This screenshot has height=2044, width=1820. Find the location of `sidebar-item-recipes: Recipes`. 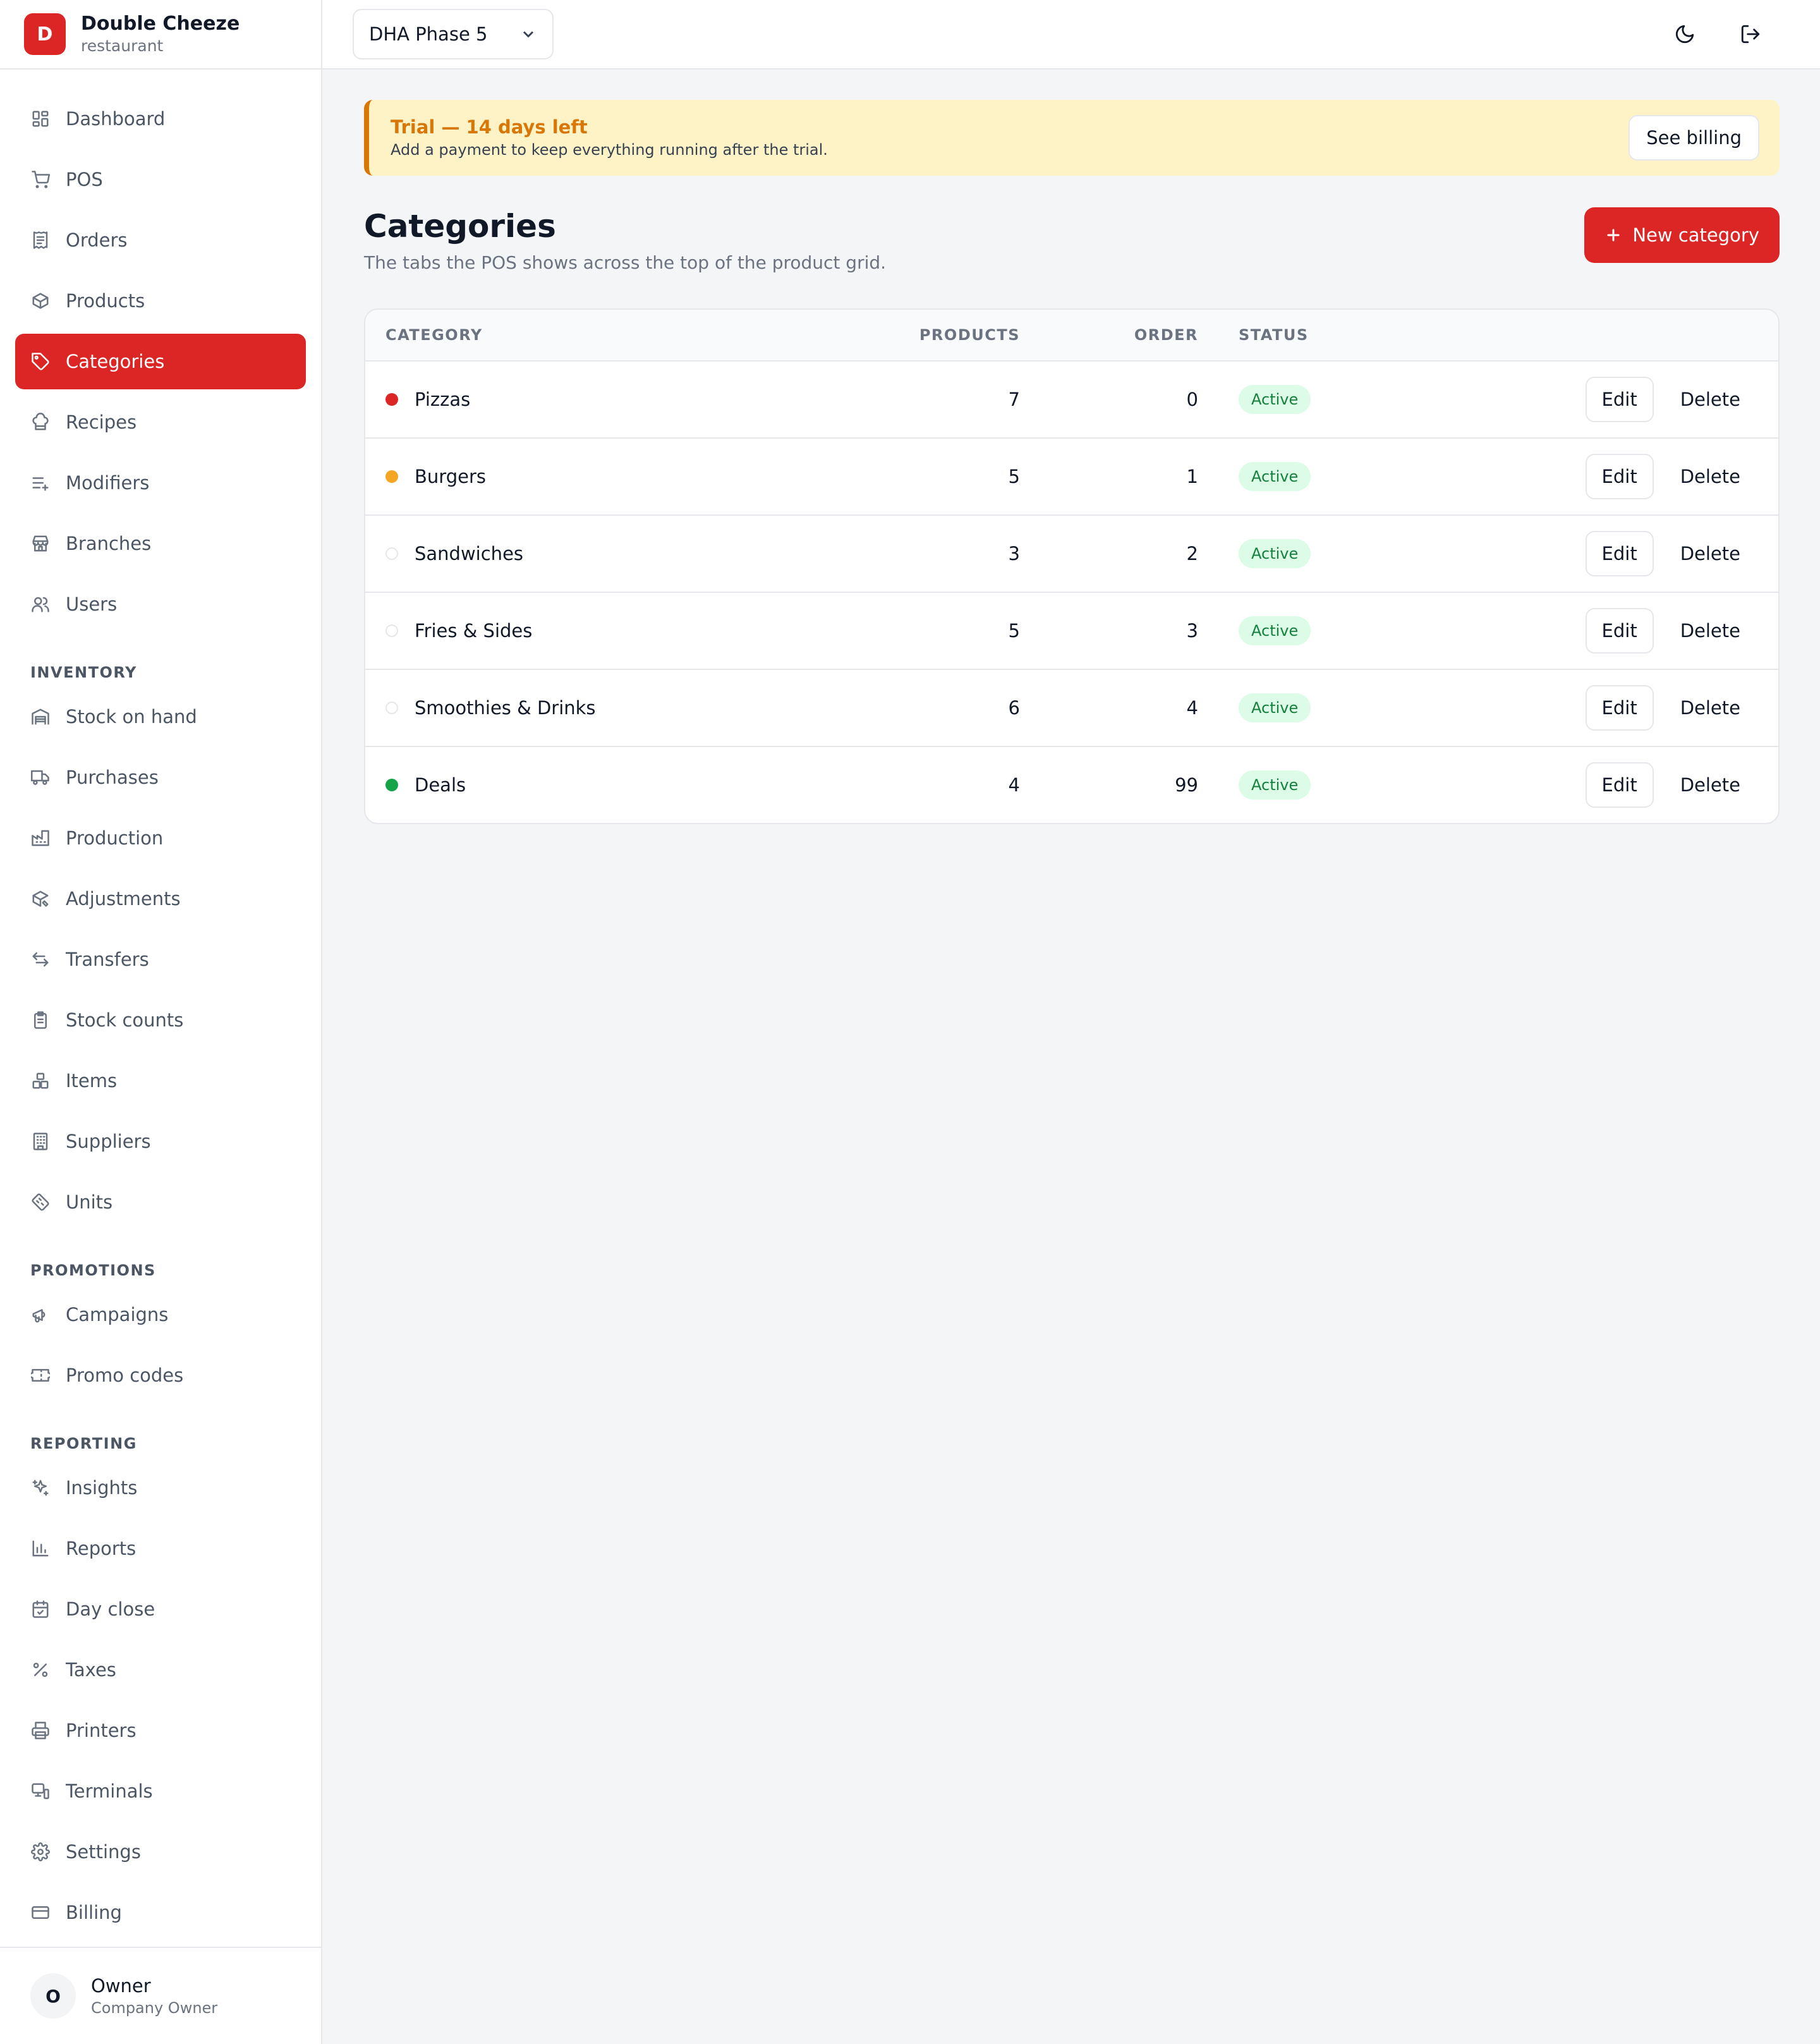

sidebar-item-recipes: Recipes is located at coordinates (160, 422).